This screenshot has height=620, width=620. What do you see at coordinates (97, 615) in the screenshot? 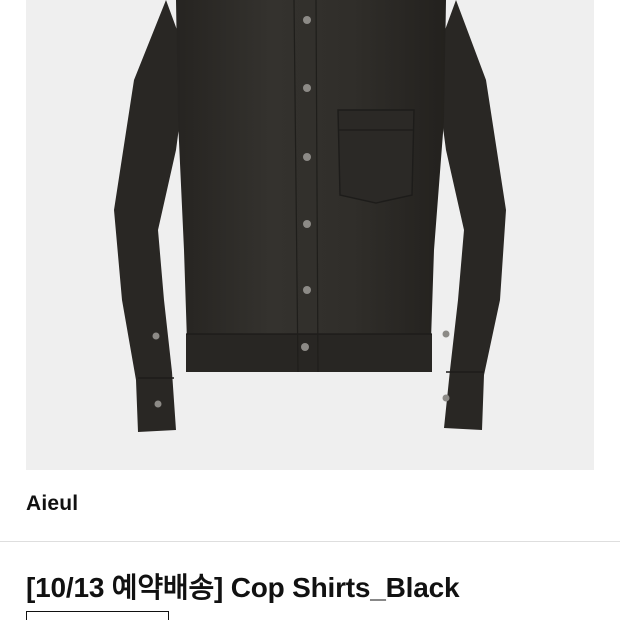
I see `product-badge` at bounding box center [97, 615].